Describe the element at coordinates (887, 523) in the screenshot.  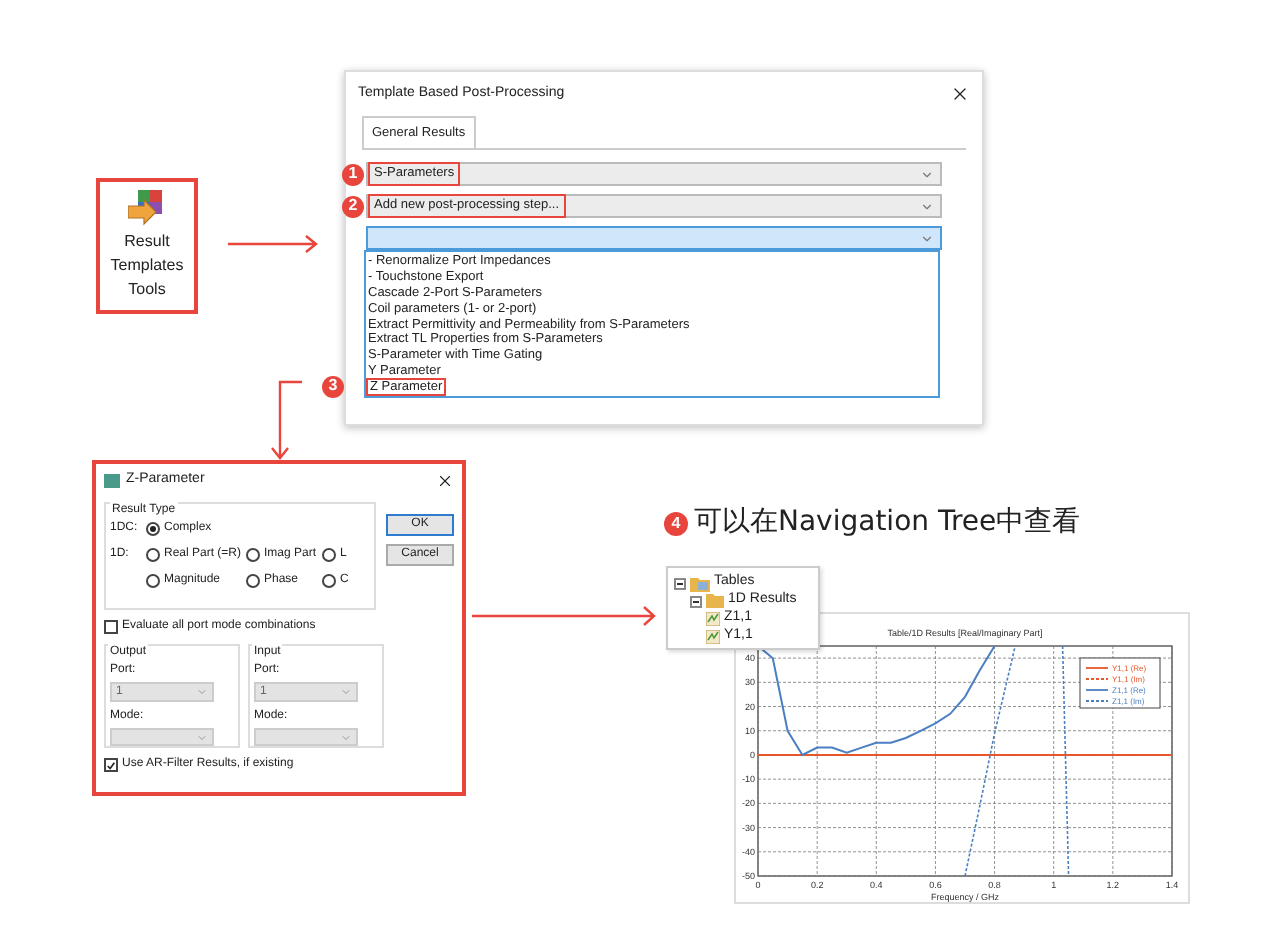
I see `note-text: 可以在Navigation Tree中查看` at that location.